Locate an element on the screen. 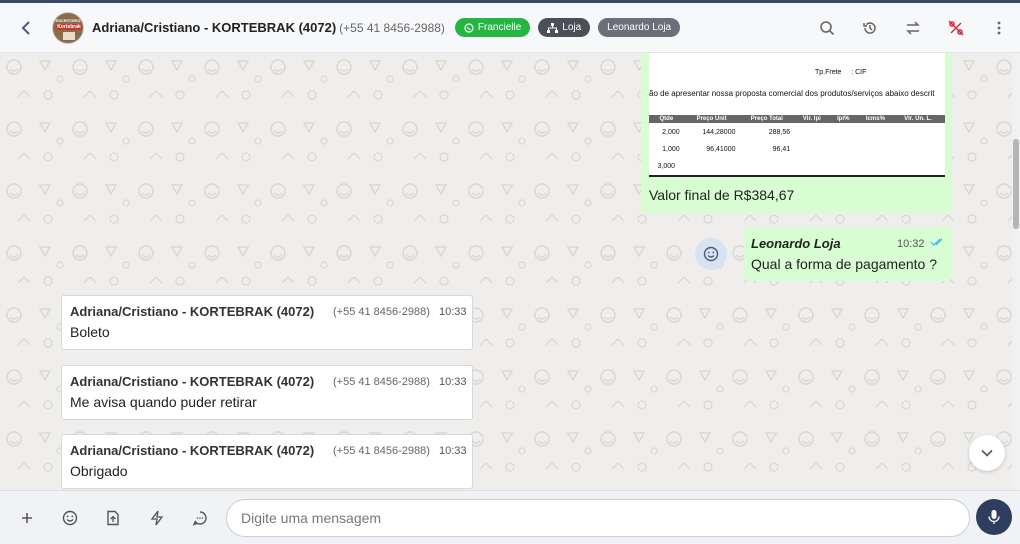 The height and width of the screenshot is (544, 1020). doc-cell: 96,41000 is located at coordinates (721, 149).